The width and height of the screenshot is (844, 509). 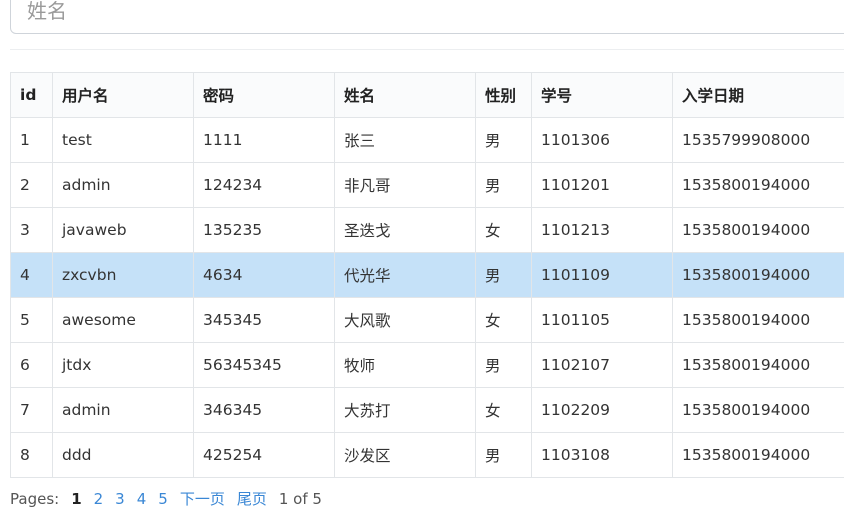 I want to click on cell-enroll-date: 1535799908000, so click(x=758, y=140).